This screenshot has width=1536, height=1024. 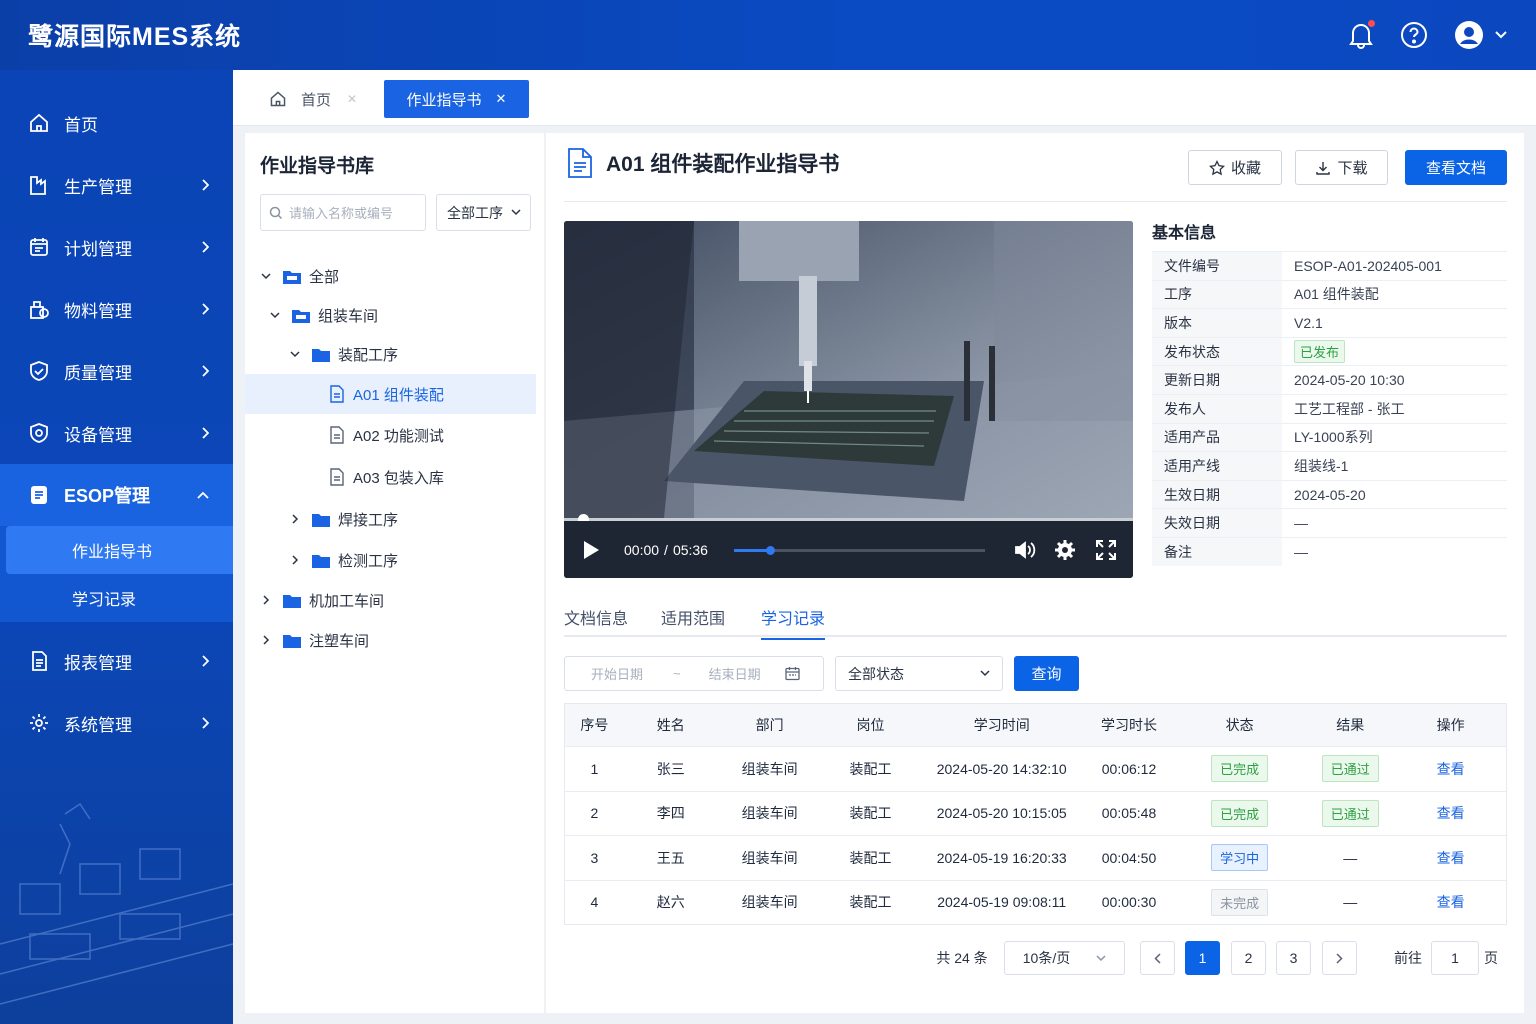 I want to click on page-2-button: 2, so click(x=1248, y=958).